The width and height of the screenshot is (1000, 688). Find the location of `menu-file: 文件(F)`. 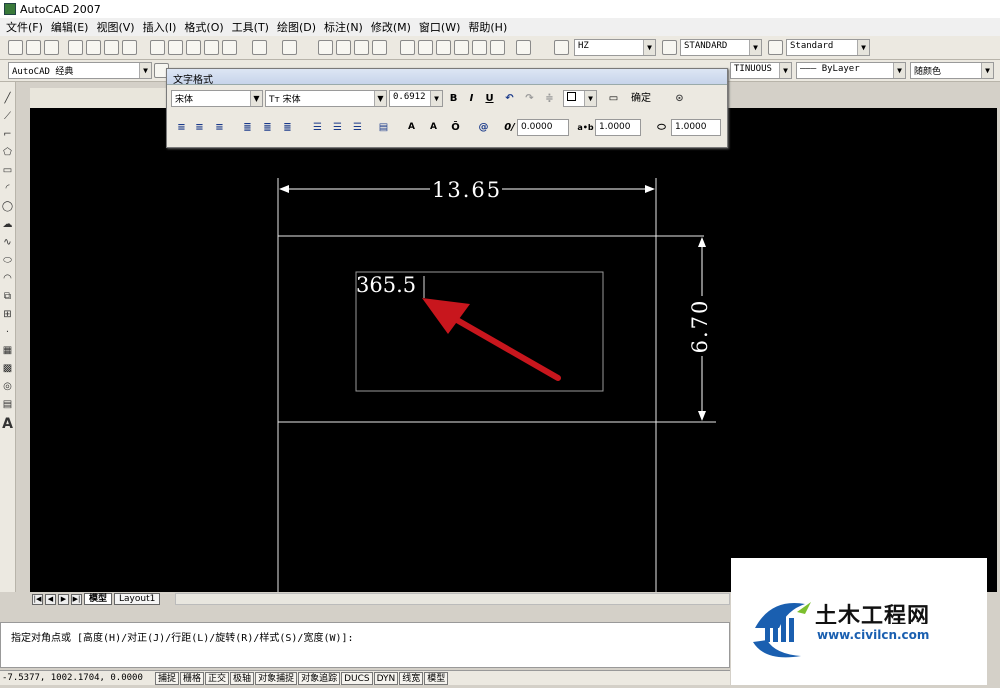

menu-file: 文件(F) is located at coordinates (24, 27).